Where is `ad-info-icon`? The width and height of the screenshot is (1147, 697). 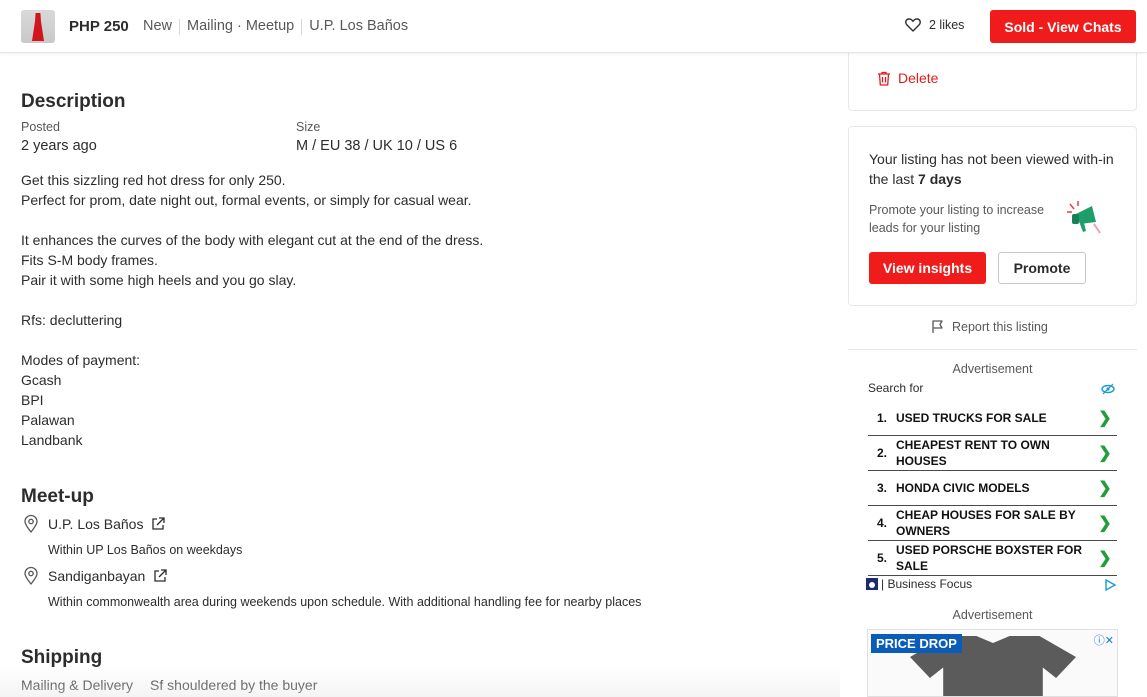 ad-info-icon is located at coordinates (1110, 585).